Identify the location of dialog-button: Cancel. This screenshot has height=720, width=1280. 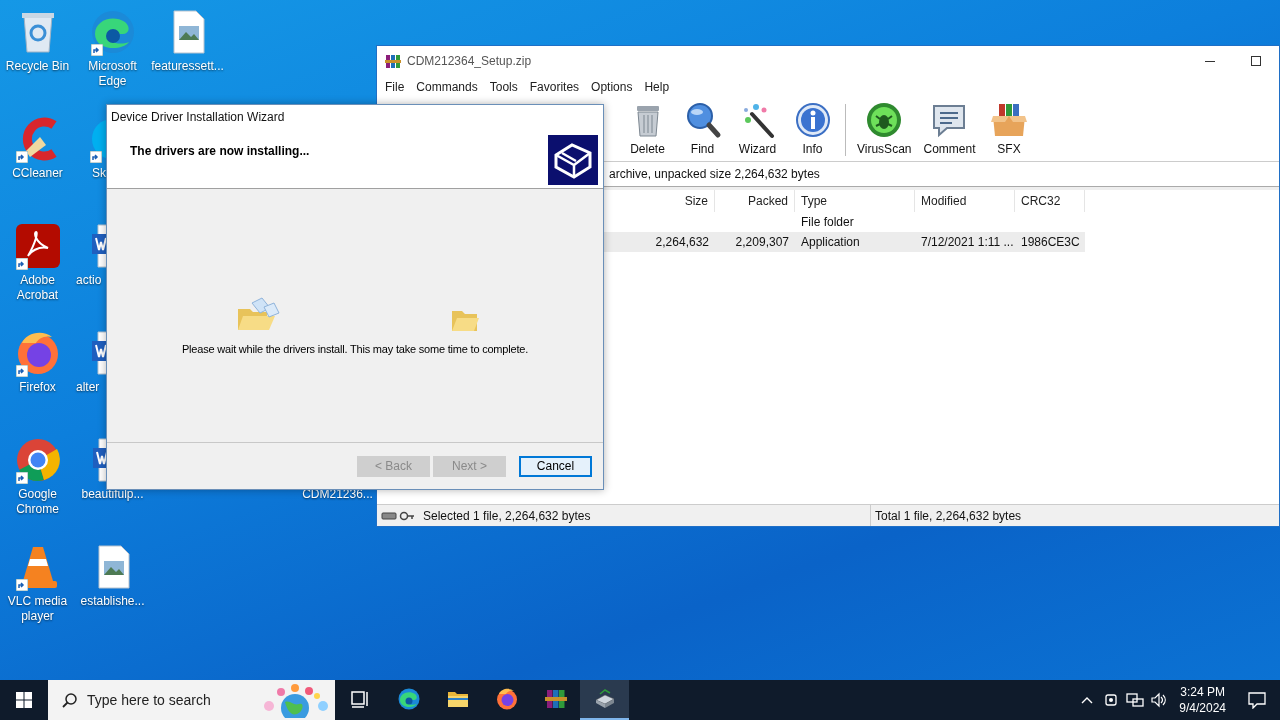
(555, 466).